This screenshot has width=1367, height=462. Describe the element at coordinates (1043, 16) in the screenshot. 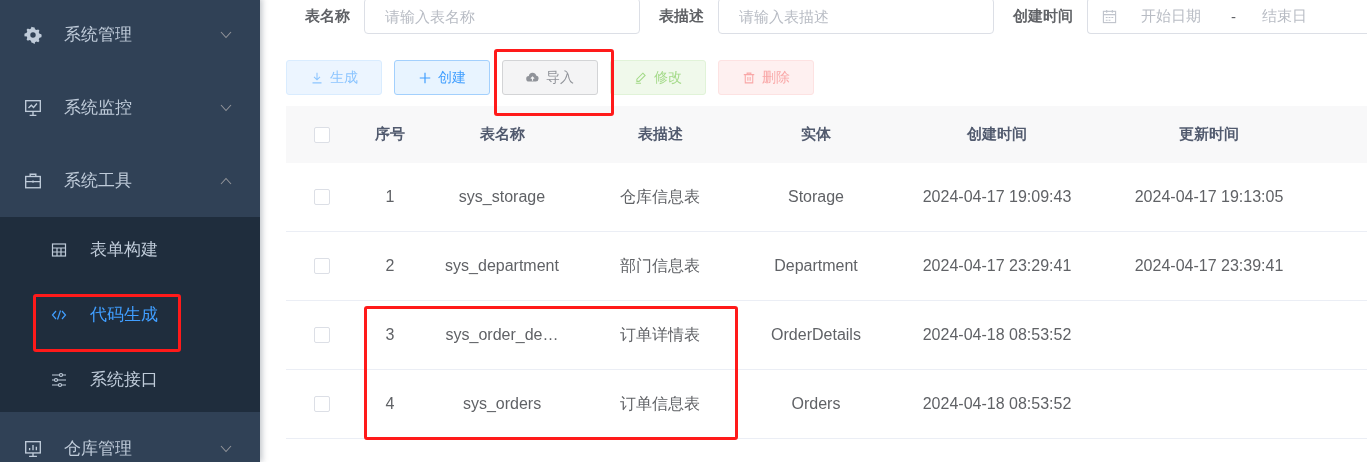

I see `field-label: 创建时间` at that location.